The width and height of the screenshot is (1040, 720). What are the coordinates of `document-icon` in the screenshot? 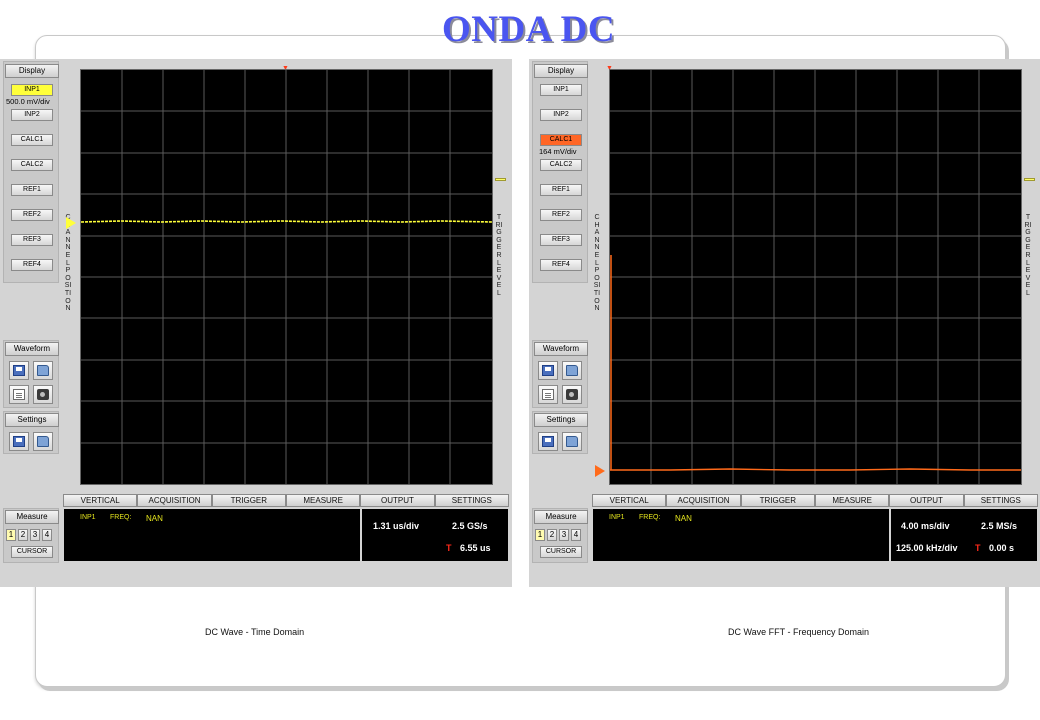 It's located at (19, 394).